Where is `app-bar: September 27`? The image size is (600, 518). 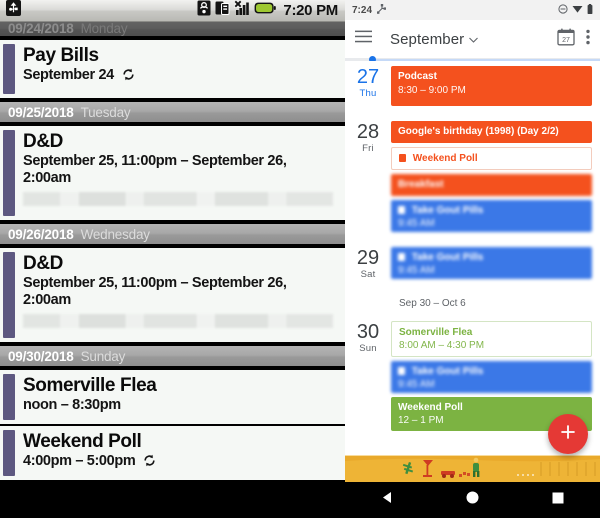 app-bar: September 27 is located at coordinates (472, 39).